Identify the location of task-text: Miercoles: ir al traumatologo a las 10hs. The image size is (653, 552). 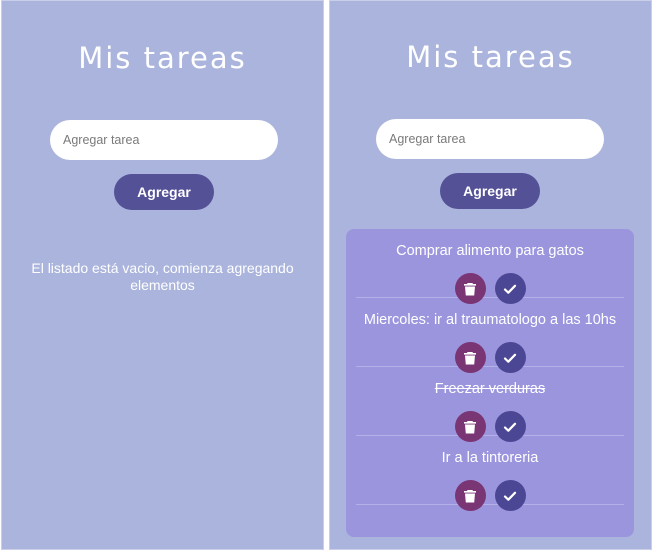
(490, 320).